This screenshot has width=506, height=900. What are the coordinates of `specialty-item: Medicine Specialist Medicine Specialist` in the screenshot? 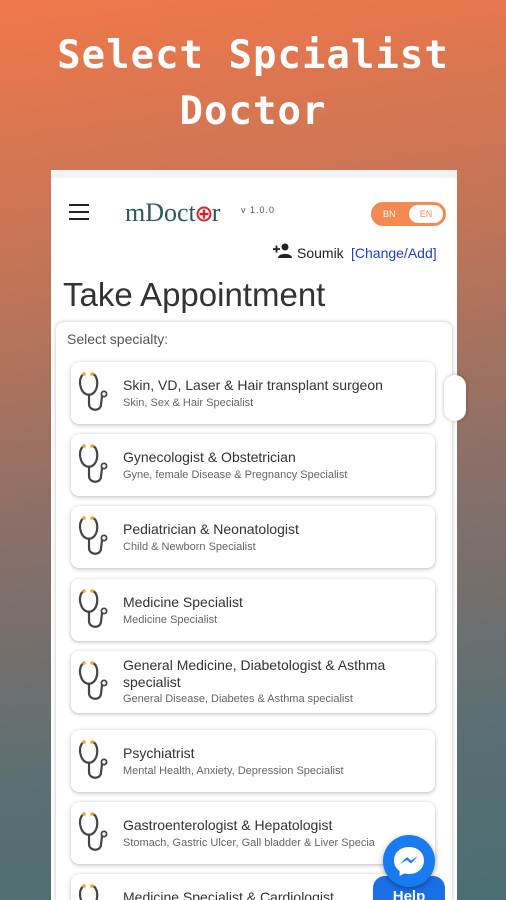 It's located at (253, 610).